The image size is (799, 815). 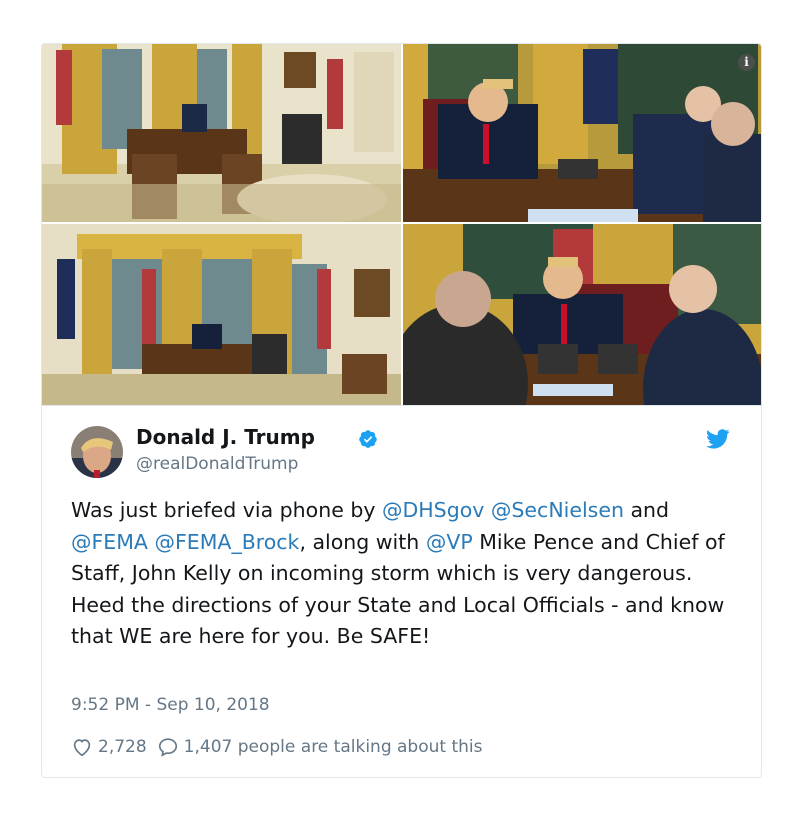 I want to click on mention-link: @FEMA_Brock, so click(x=227, y=542).